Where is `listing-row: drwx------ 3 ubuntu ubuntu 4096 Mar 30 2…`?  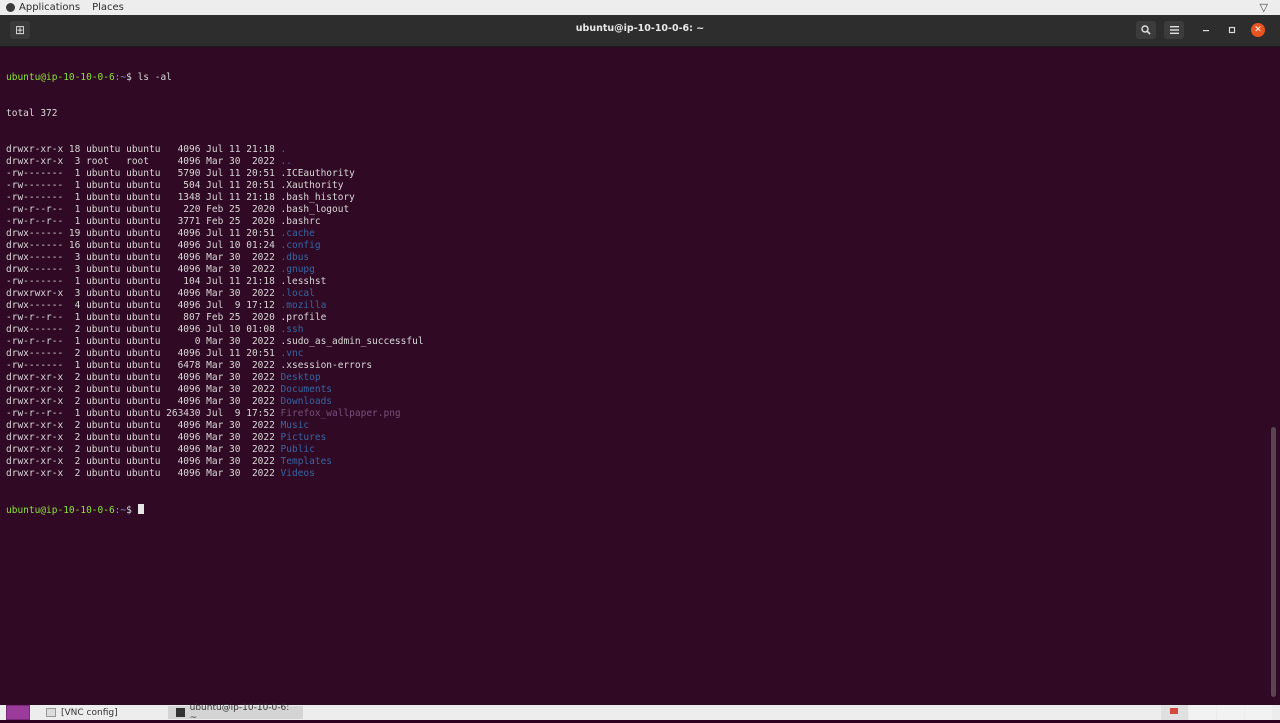
listing-row: drwx------ 3 ubuntu ubuntu 4096 Mar 30 2… is located at coordinates (215, 258).